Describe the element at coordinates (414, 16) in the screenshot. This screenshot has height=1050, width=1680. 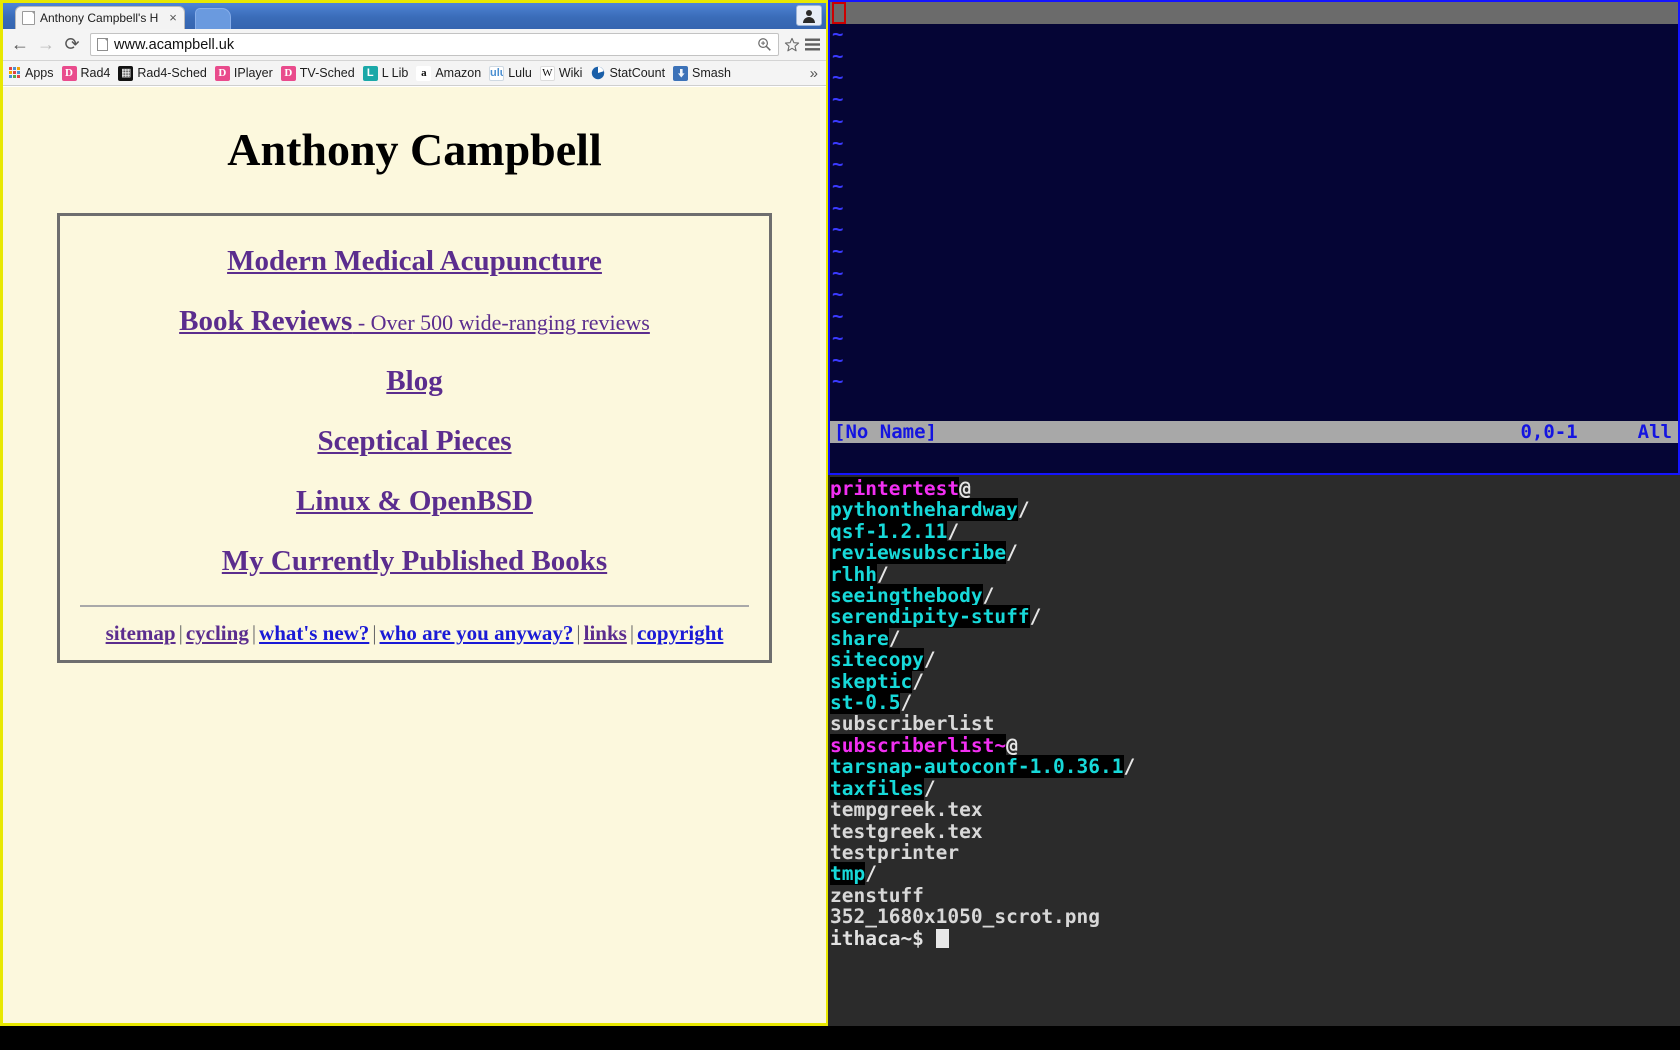
I see `tab-strip: Anthony Campbell's H ×` at that location.